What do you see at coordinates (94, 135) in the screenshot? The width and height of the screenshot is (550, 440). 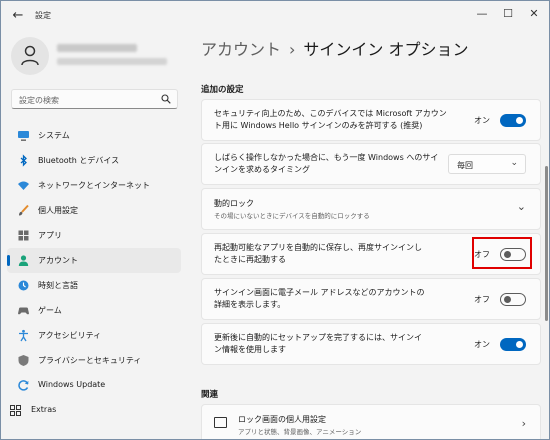 I see `sidebar-item-system: システム` at bounding box center [94, 135].